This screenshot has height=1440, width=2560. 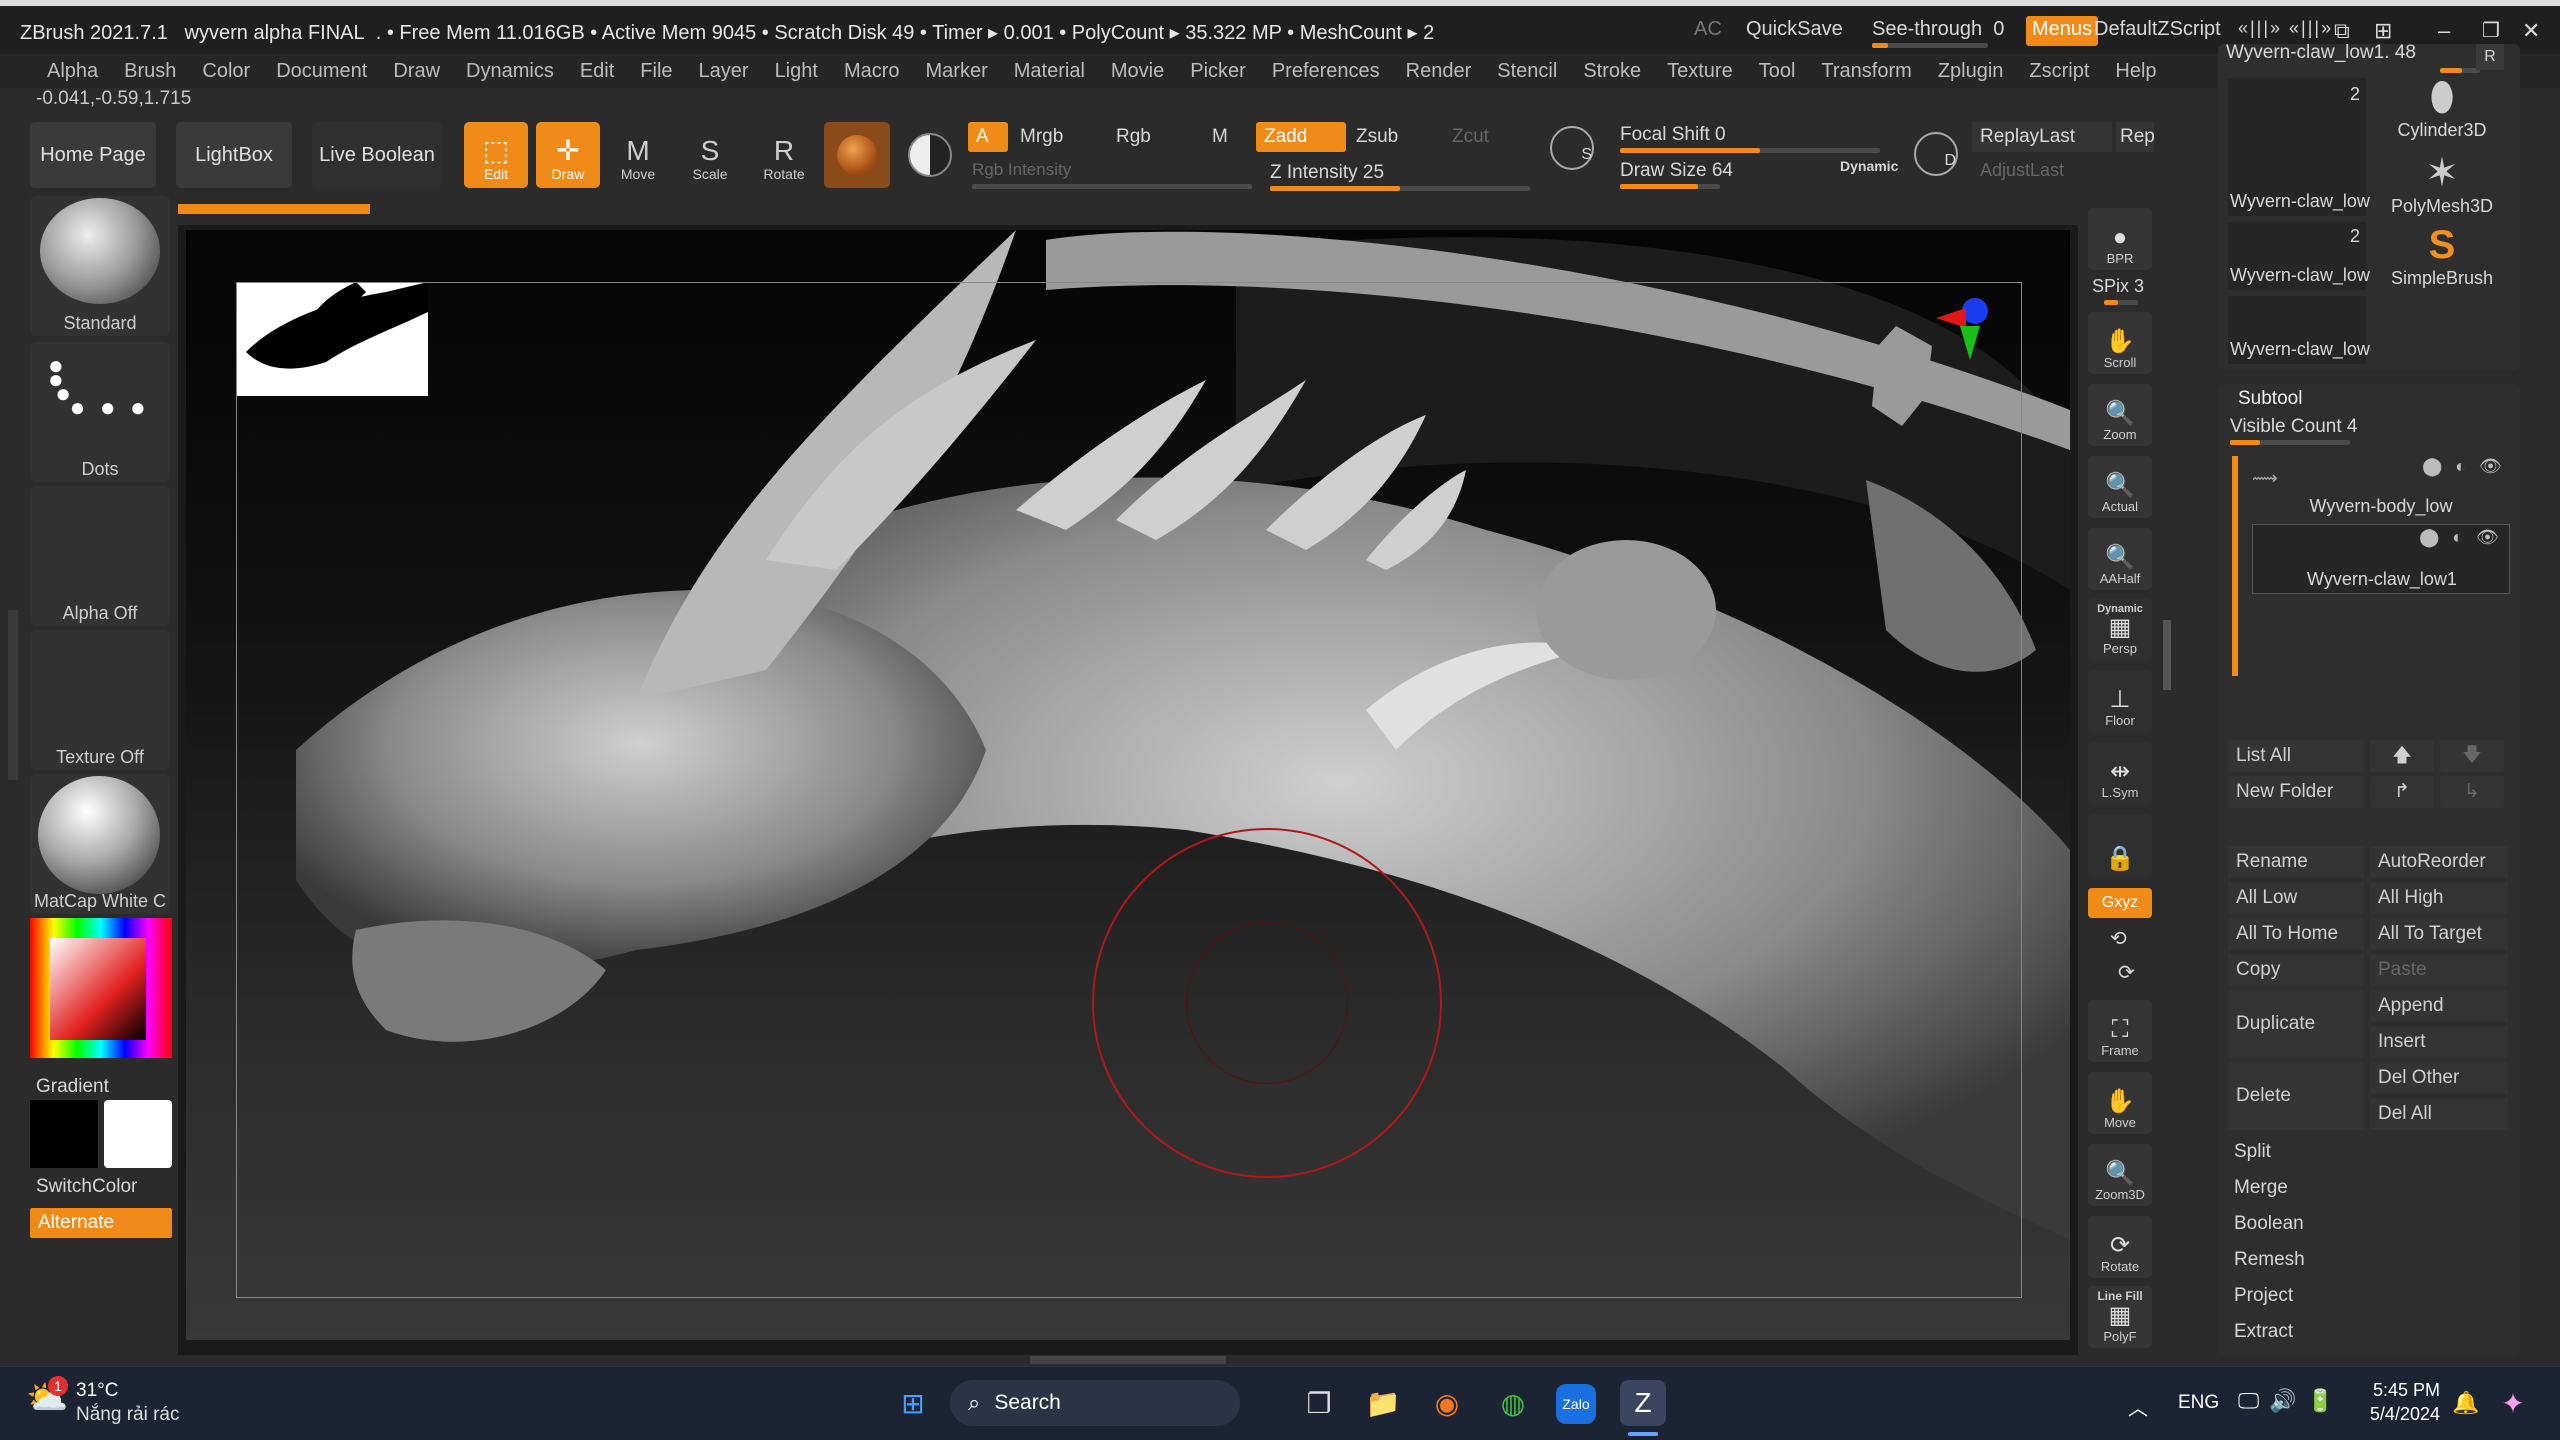 I want to click on ac-label: AC, so click(x=1708, y=29).